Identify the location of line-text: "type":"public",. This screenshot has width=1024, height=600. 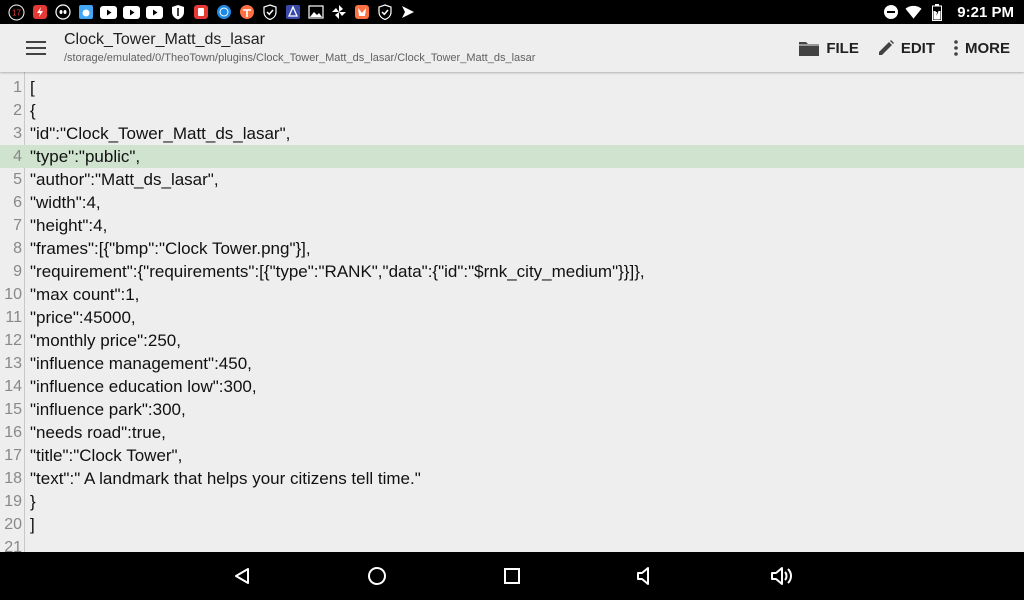
(85, 156).